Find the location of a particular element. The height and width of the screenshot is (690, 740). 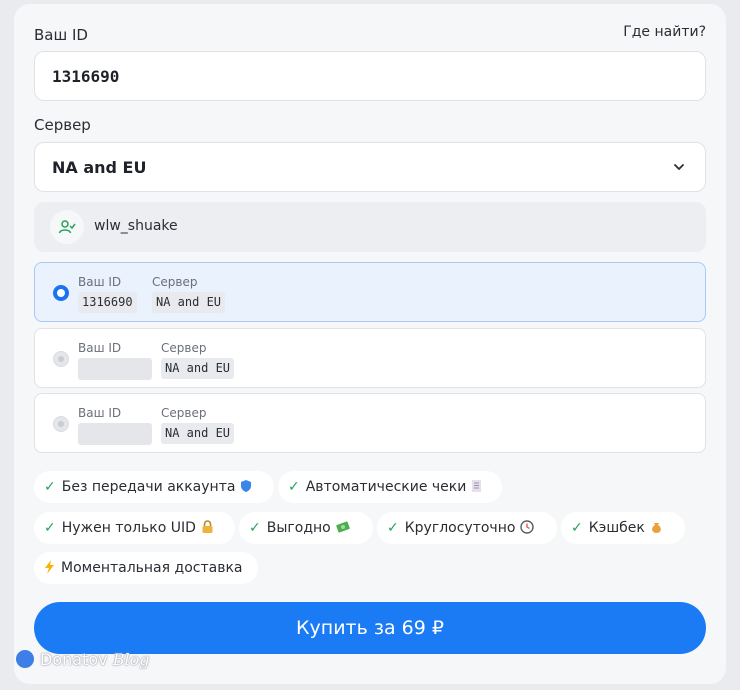

where-to-find-link: Где найти? is located at coordinates (664, 32).